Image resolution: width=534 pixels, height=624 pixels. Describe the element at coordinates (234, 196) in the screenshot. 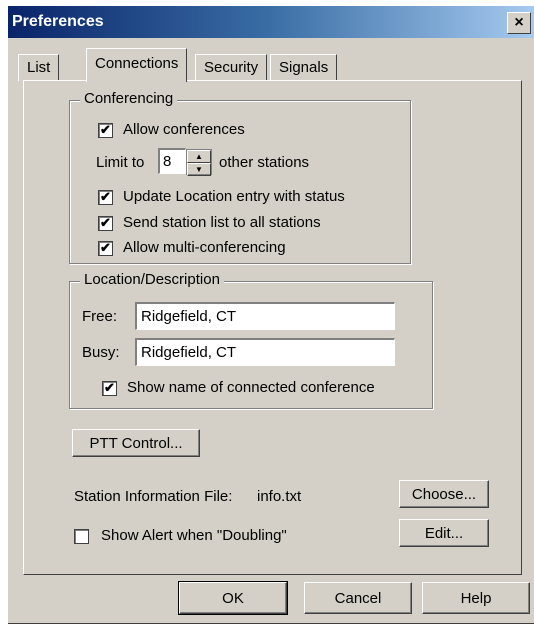

I see `update-location-label: Update Location entry with status` at that location.